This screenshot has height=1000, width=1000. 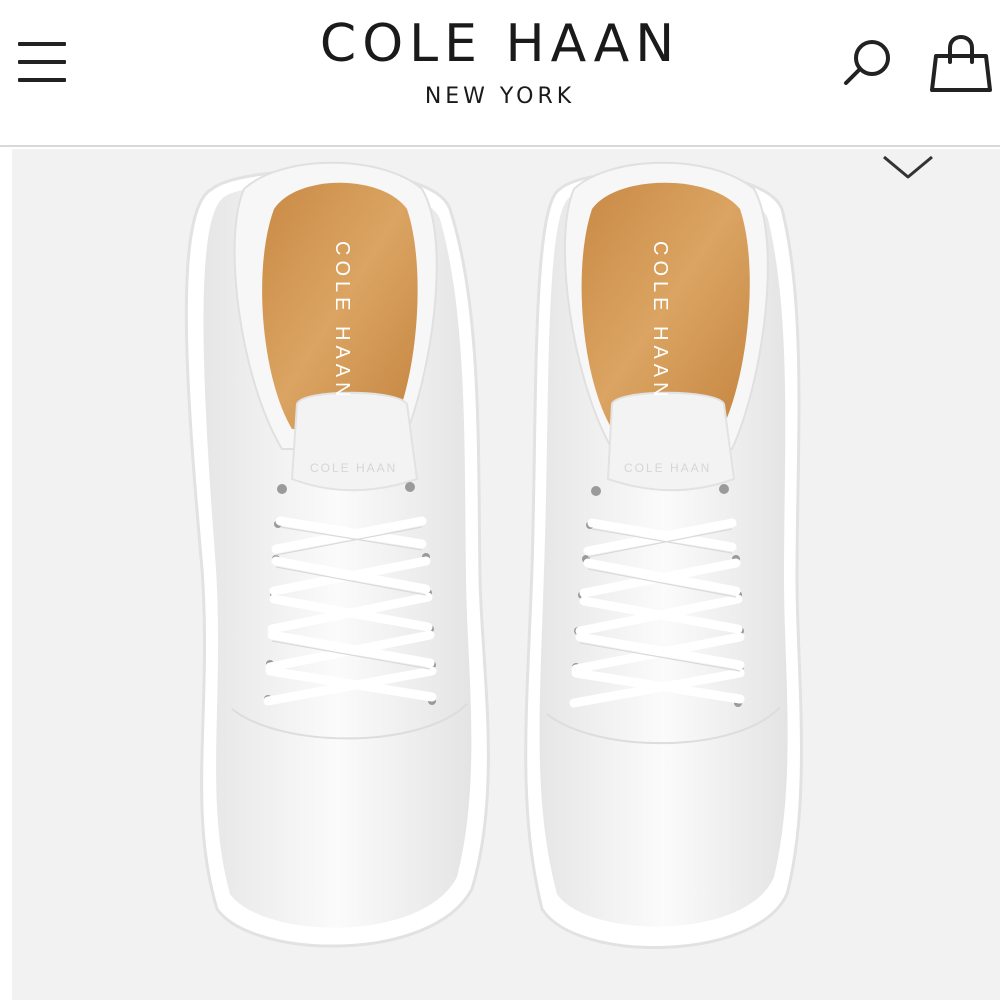 I want to click on search-icon, so click(x=867, y=62).